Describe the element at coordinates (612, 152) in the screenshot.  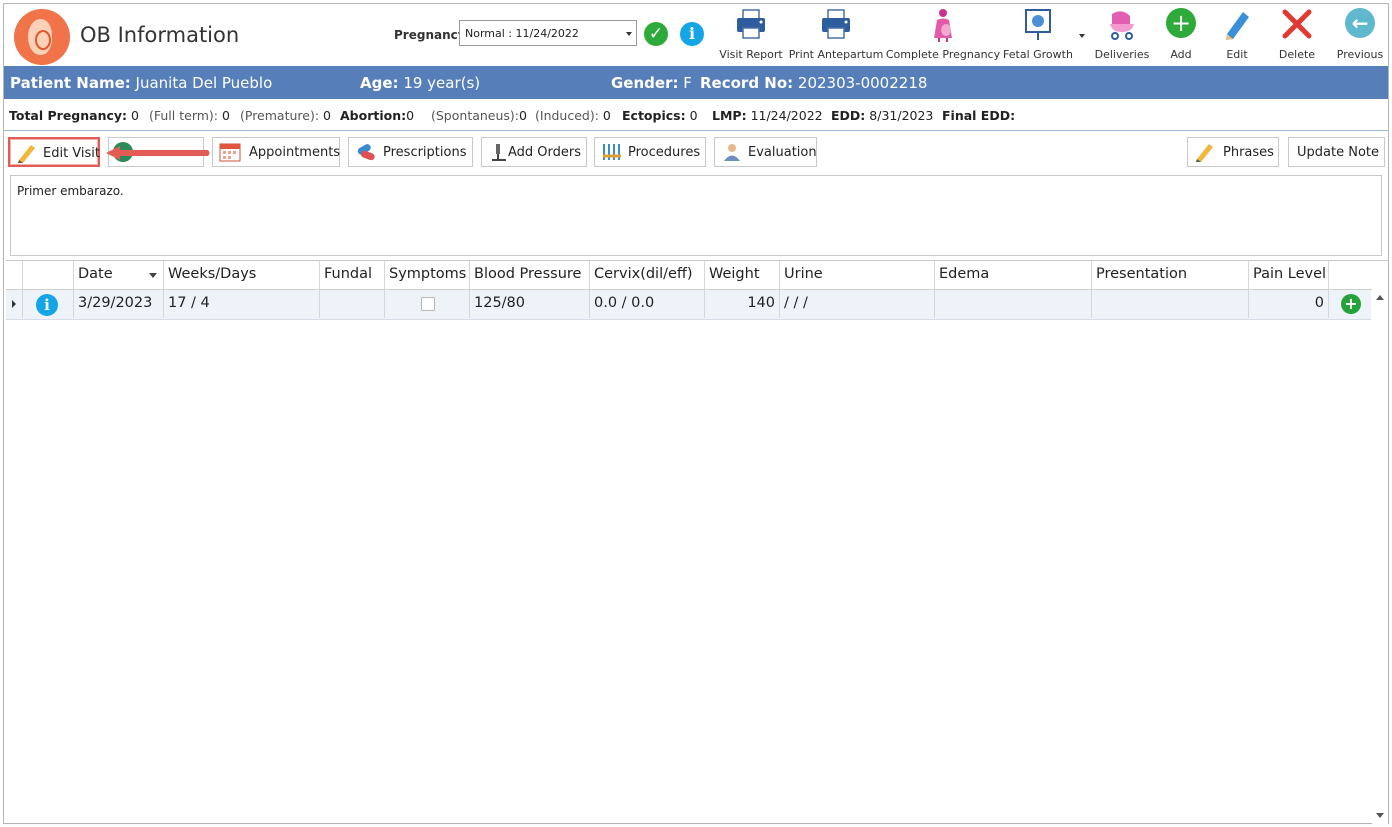
I see `surgical-tools-icon` at that location.